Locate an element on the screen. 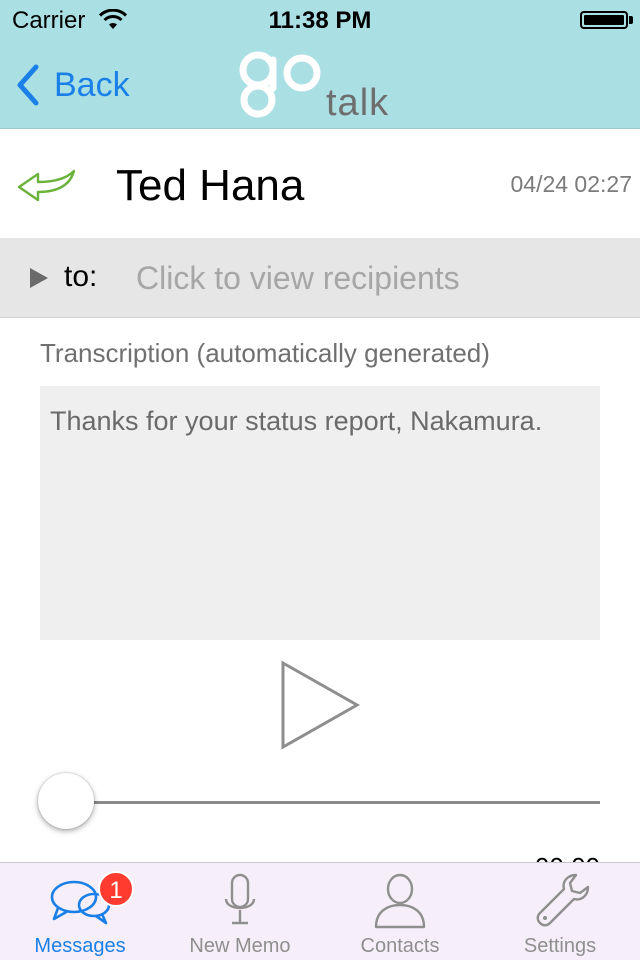 This screenshot has height=961, width=640. tab-contacts-label: Contacts is located at coordinates (400, 946).